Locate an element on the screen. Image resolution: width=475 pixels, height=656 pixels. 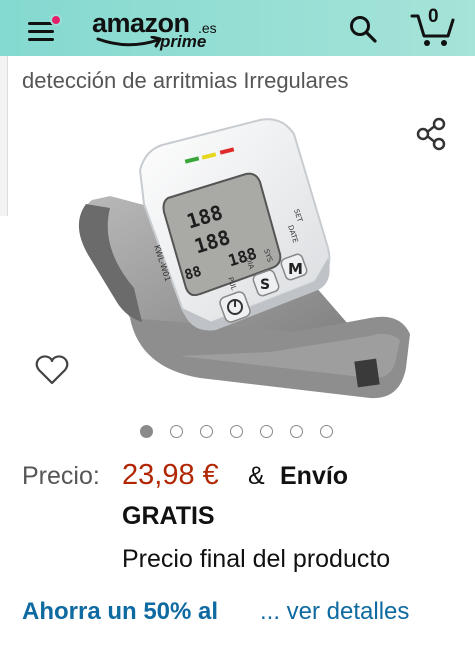
final-price-note: Precio final del producto is located at coordinates (256, 559).